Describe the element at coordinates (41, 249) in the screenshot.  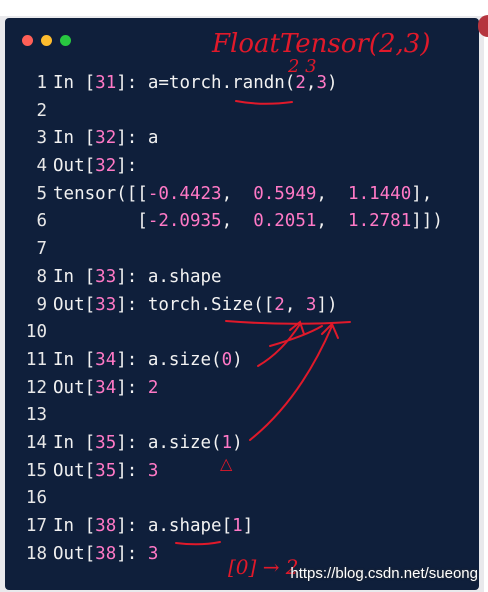
I see `line-number: 7` at that location.